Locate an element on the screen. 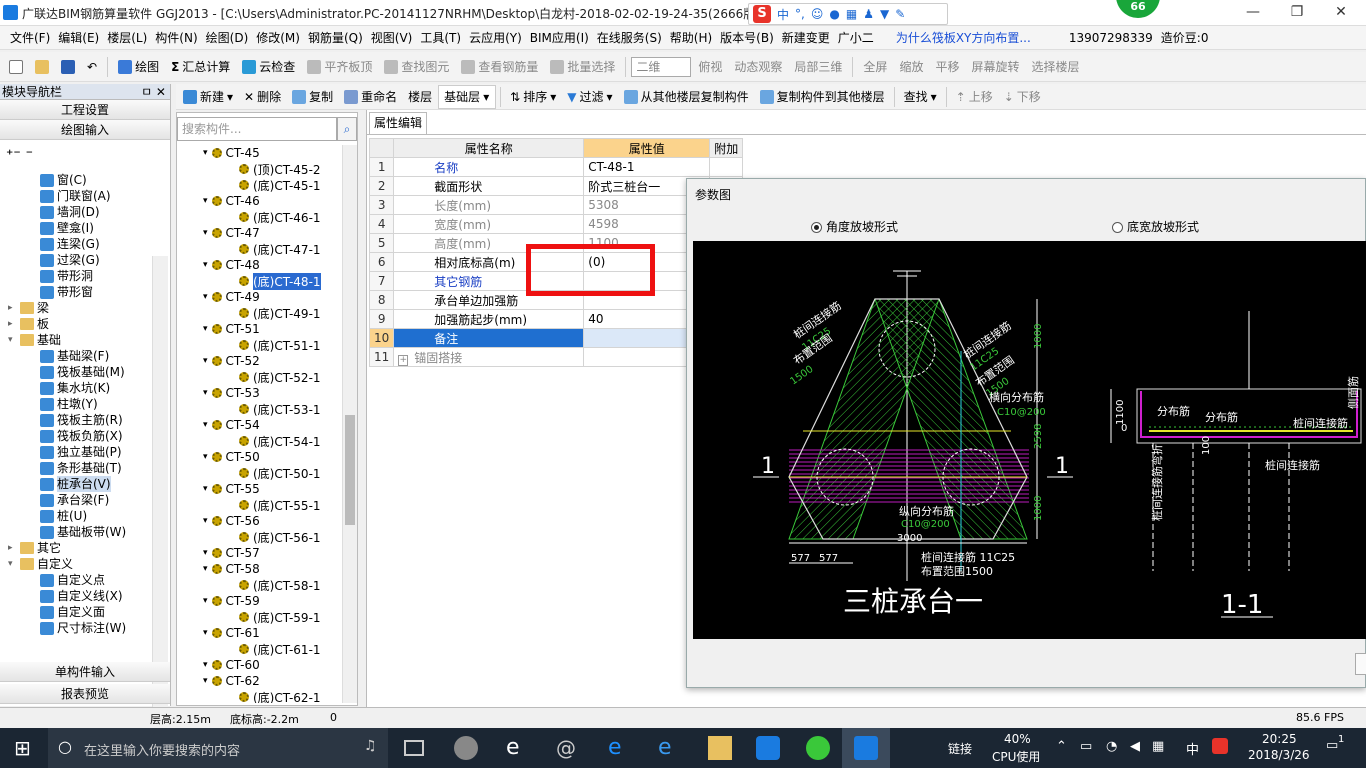  expand-icon: + is located at coordinates (403, 360).